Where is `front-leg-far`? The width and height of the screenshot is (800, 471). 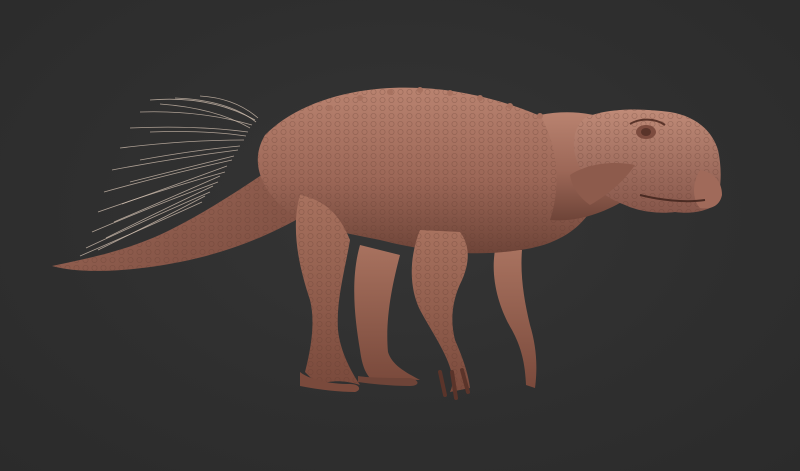
front-leg-far is located at coordinates (515, 319).